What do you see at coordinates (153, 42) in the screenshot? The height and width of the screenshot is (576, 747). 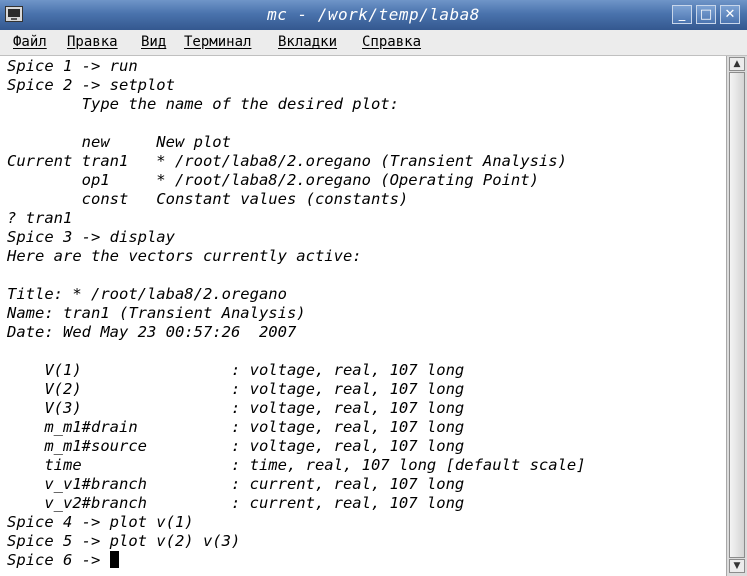 I see `menu-view: Вид` at bounding box center [153, 42].